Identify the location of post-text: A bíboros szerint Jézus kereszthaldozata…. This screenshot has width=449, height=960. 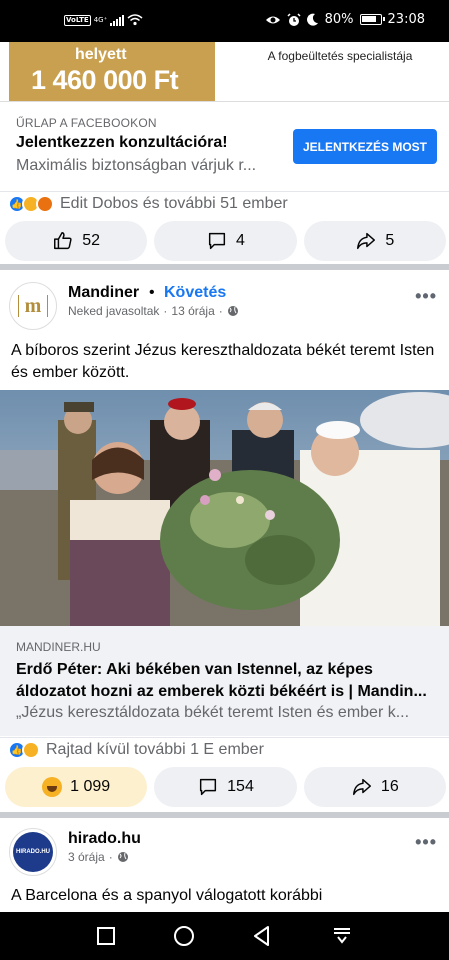
(223, 361).